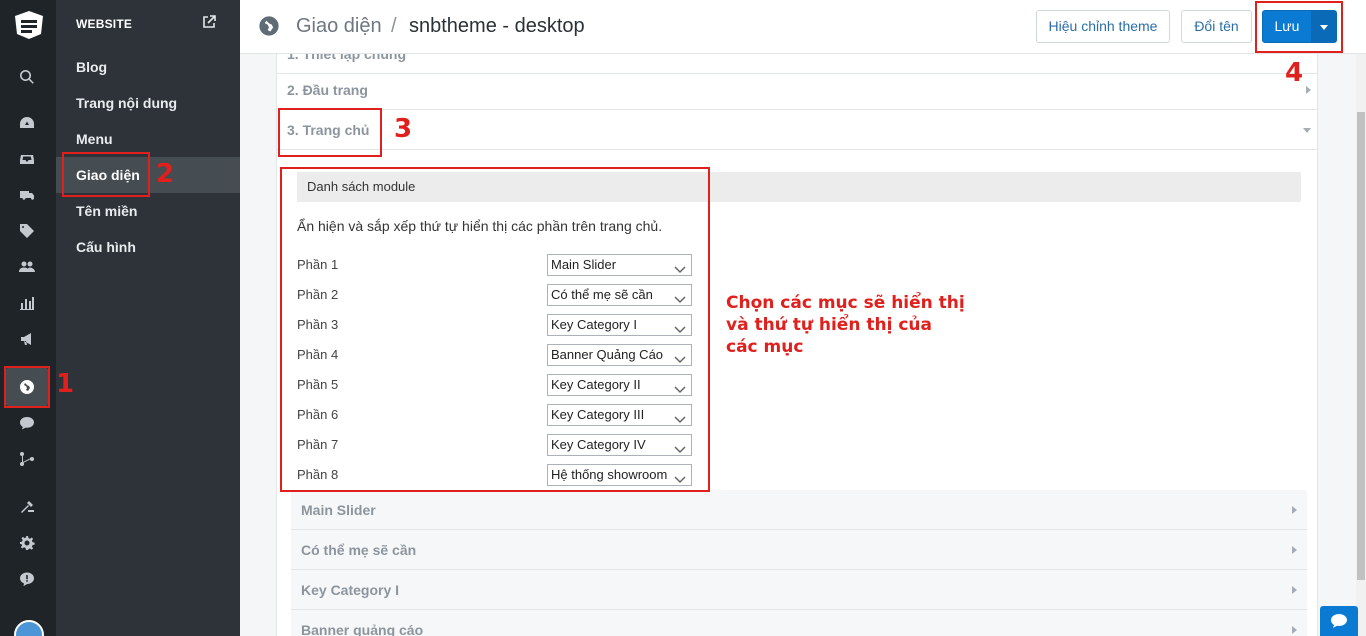  What do you see at coordinates (350, 590) in the screenshot?
I see `subsection-label: Key Category I` at bounding box center [350, 590].